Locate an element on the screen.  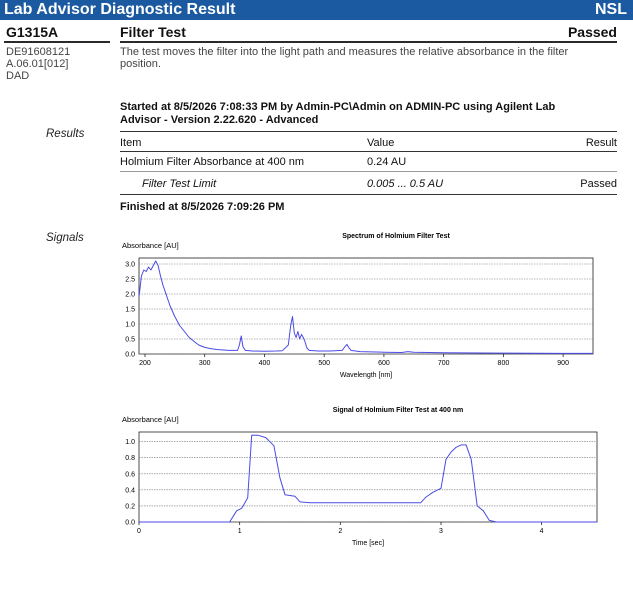
x-tick-label: 800 is located at coordinates (504, 363).